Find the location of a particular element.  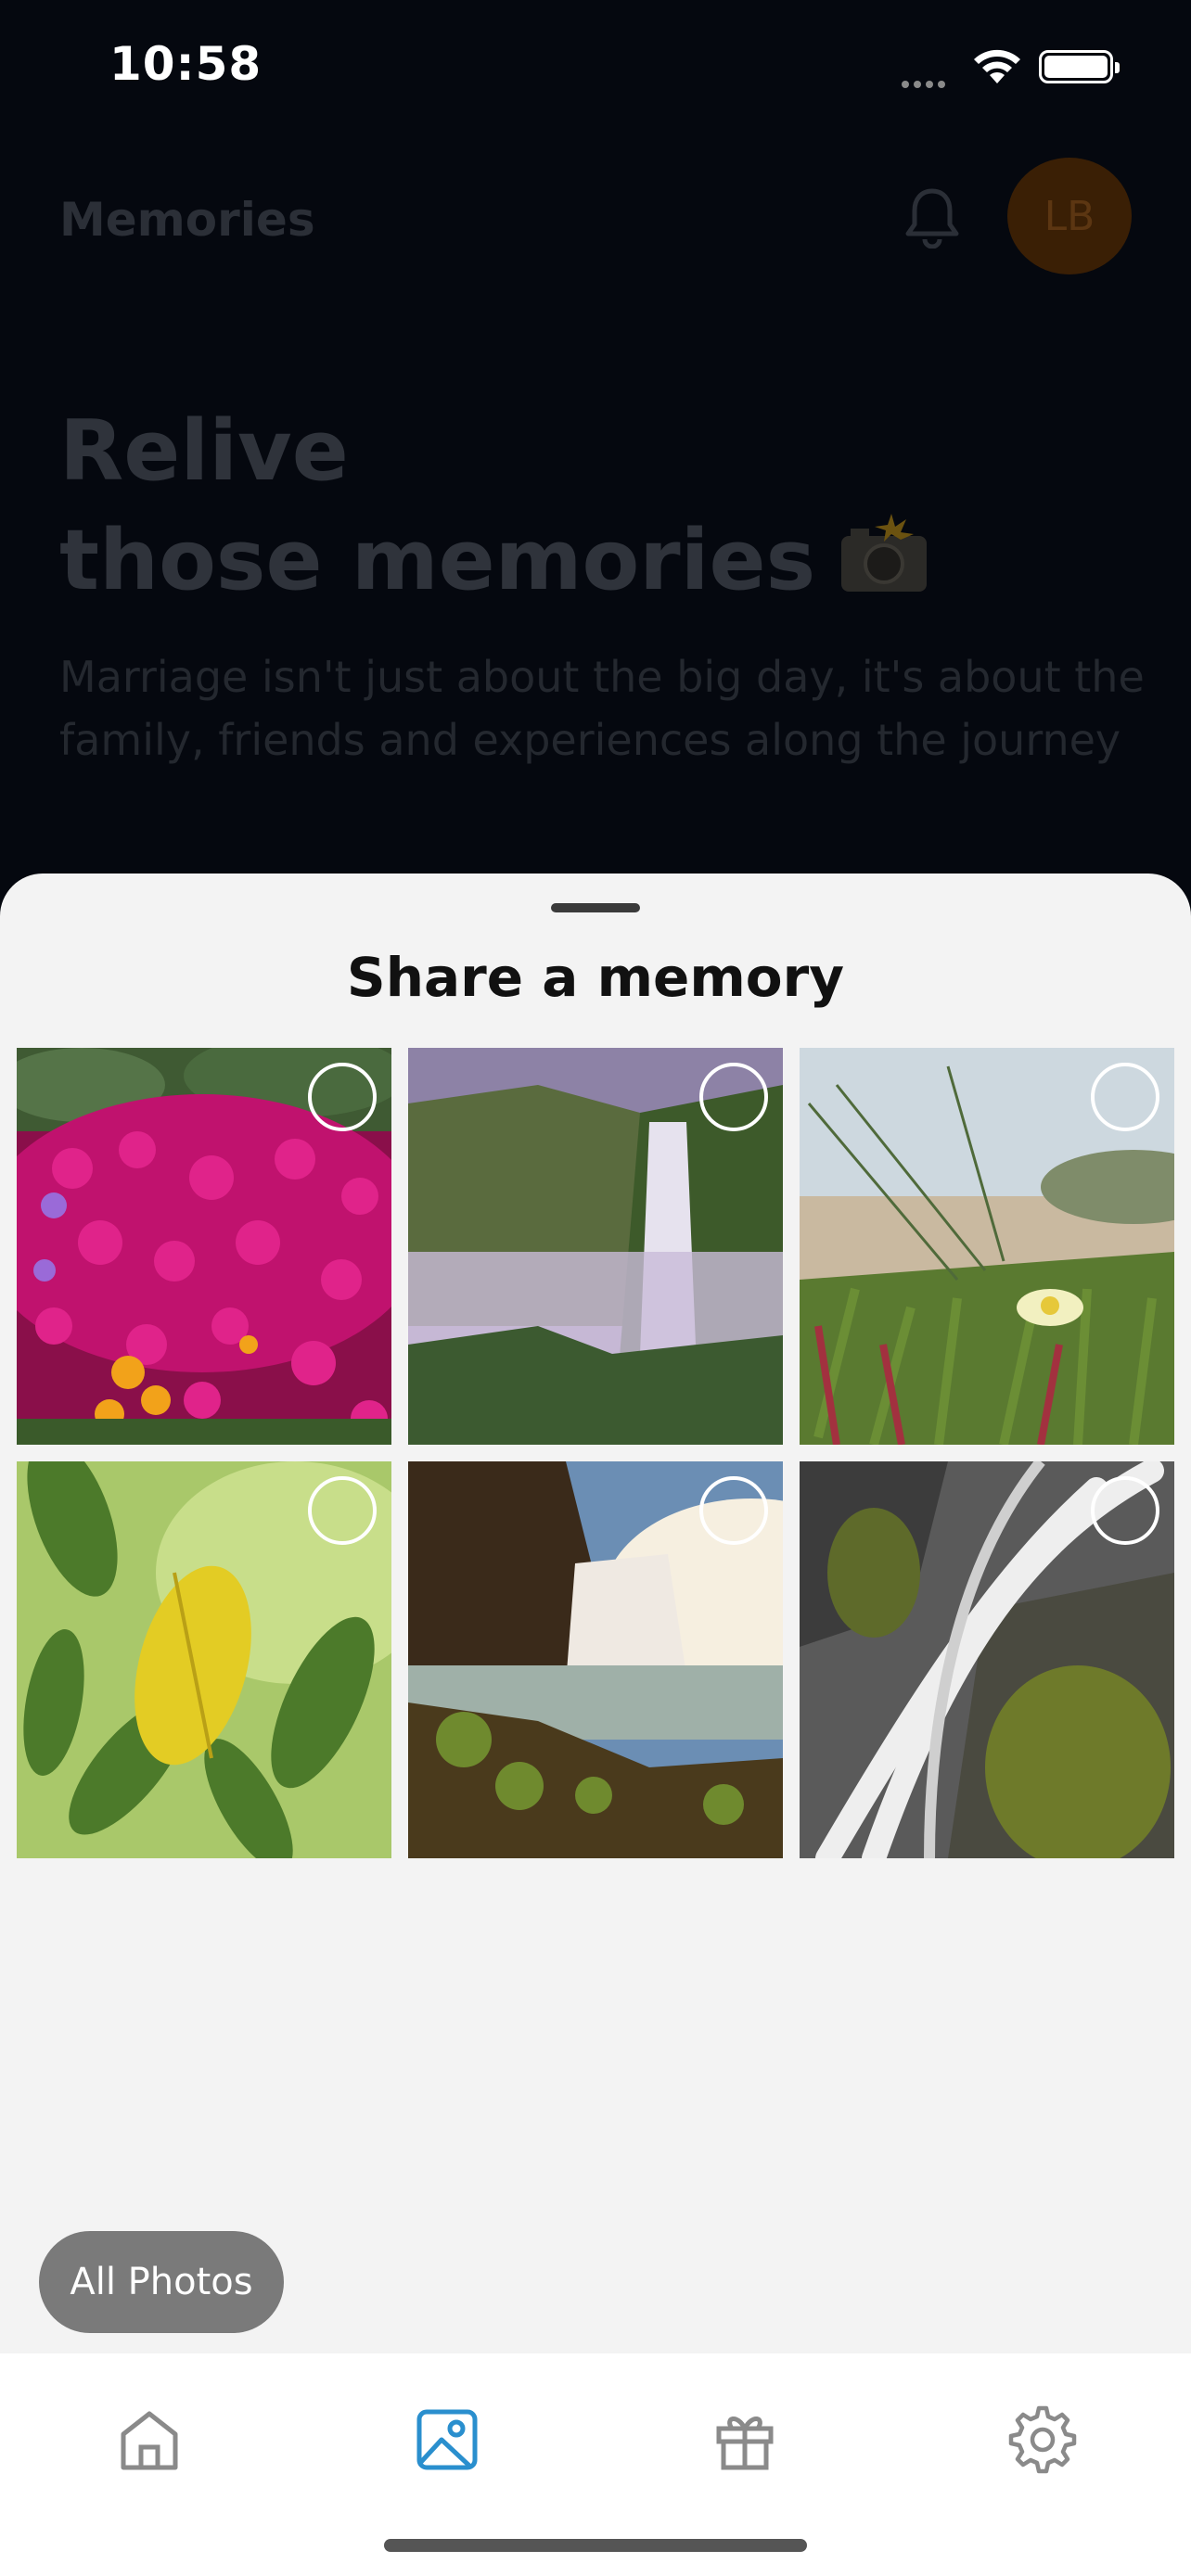

photo-tile-misty-waterfall is located at coordinates (595, 1246).